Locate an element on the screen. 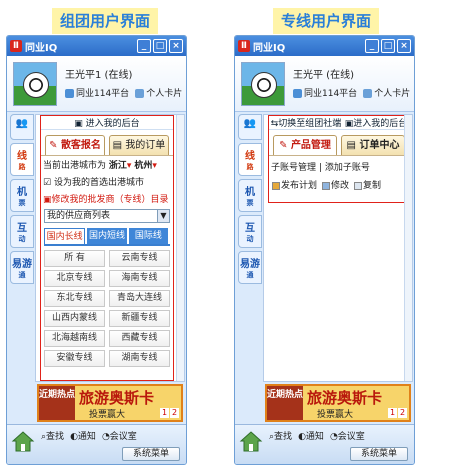 The image size is (452, 471). tab-individual-signup: ✎ 散客报名 is located at coordinates (75, 145).